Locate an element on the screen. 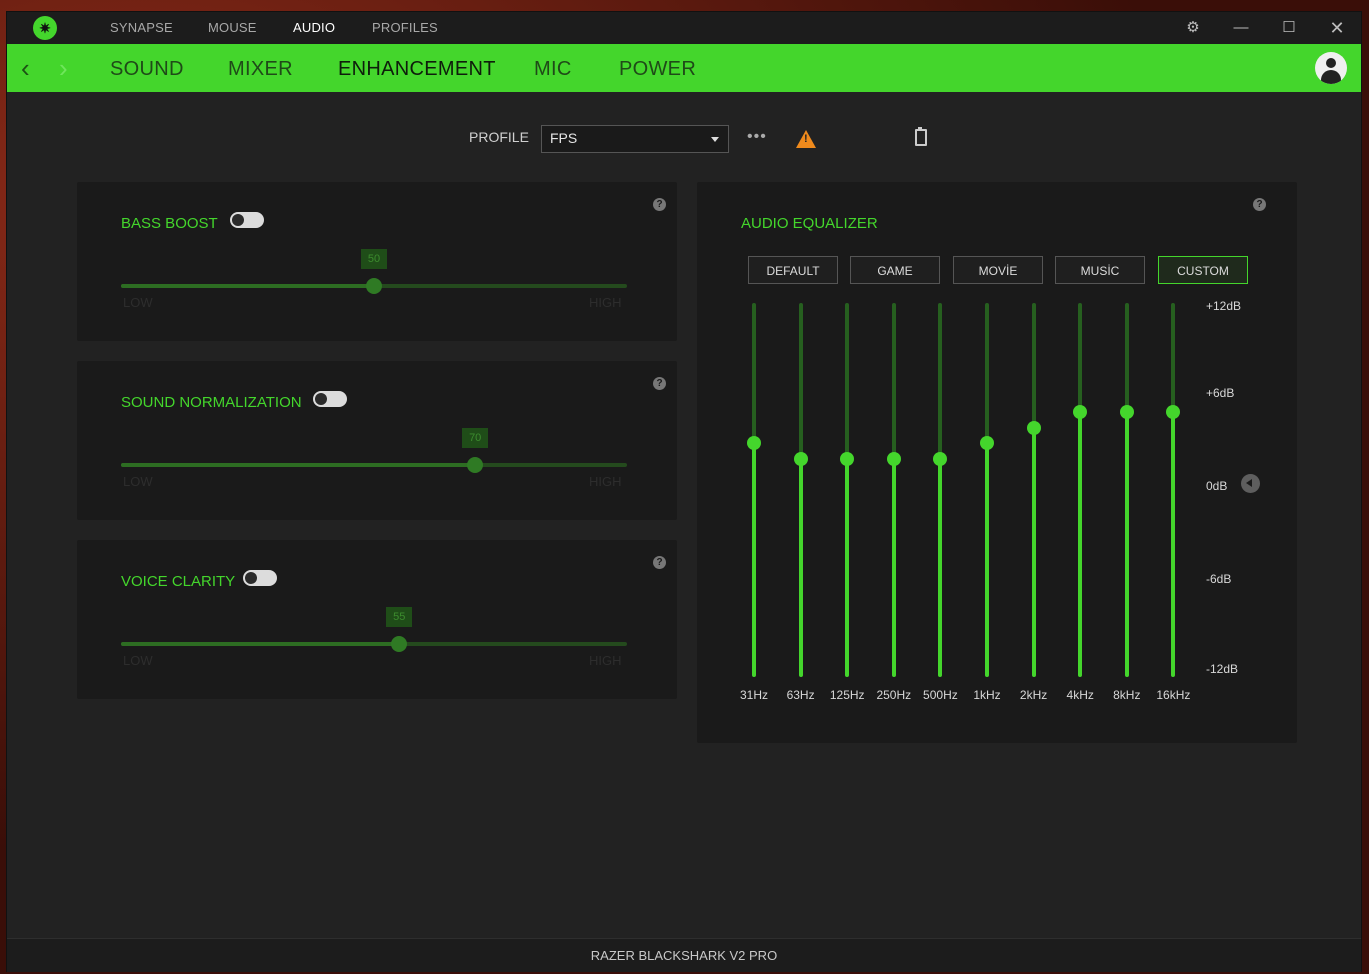 The image size is (1369, 974). close-icon: ✕ is located at coordinates (1337, 28).